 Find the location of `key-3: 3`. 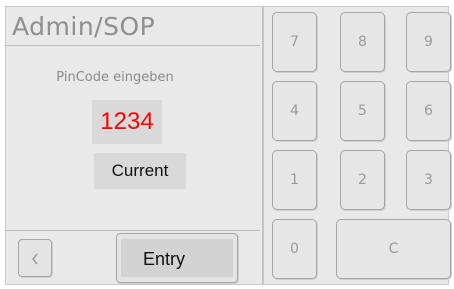

key-3: 3 is located at coordinates (428, 180).